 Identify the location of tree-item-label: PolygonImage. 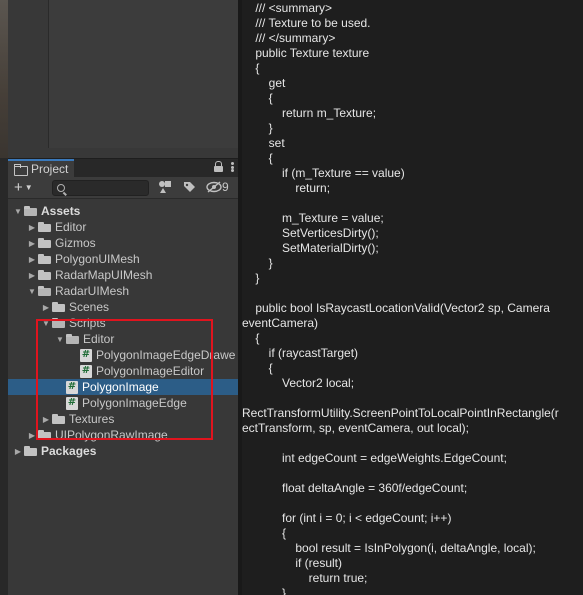
(120, 387).